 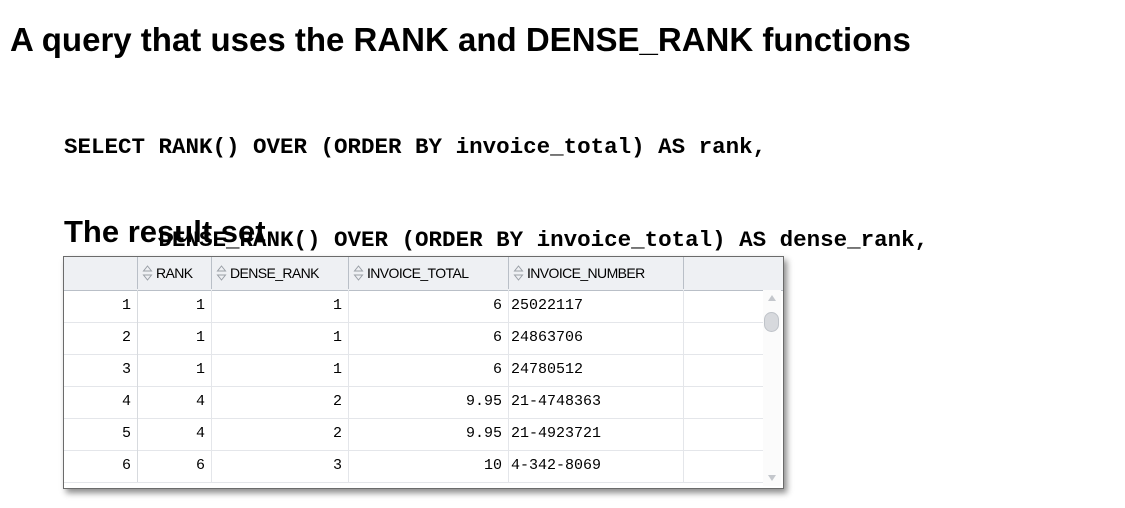 What do you see at coordinates (101, 273) in the screenshot?
I see `row-number-header` at bounding box center [101, 273].